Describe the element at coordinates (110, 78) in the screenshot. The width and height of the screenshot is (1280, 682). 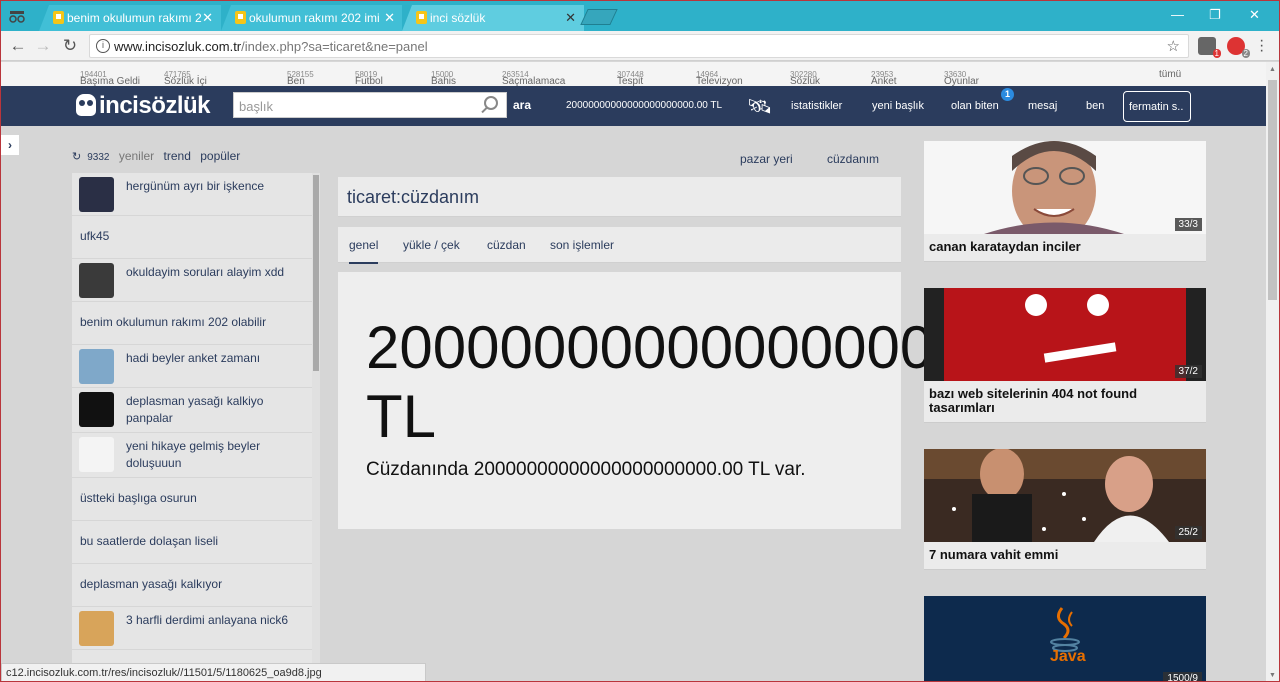
I see `category-item: Başıma Geldi 194401` at that location.